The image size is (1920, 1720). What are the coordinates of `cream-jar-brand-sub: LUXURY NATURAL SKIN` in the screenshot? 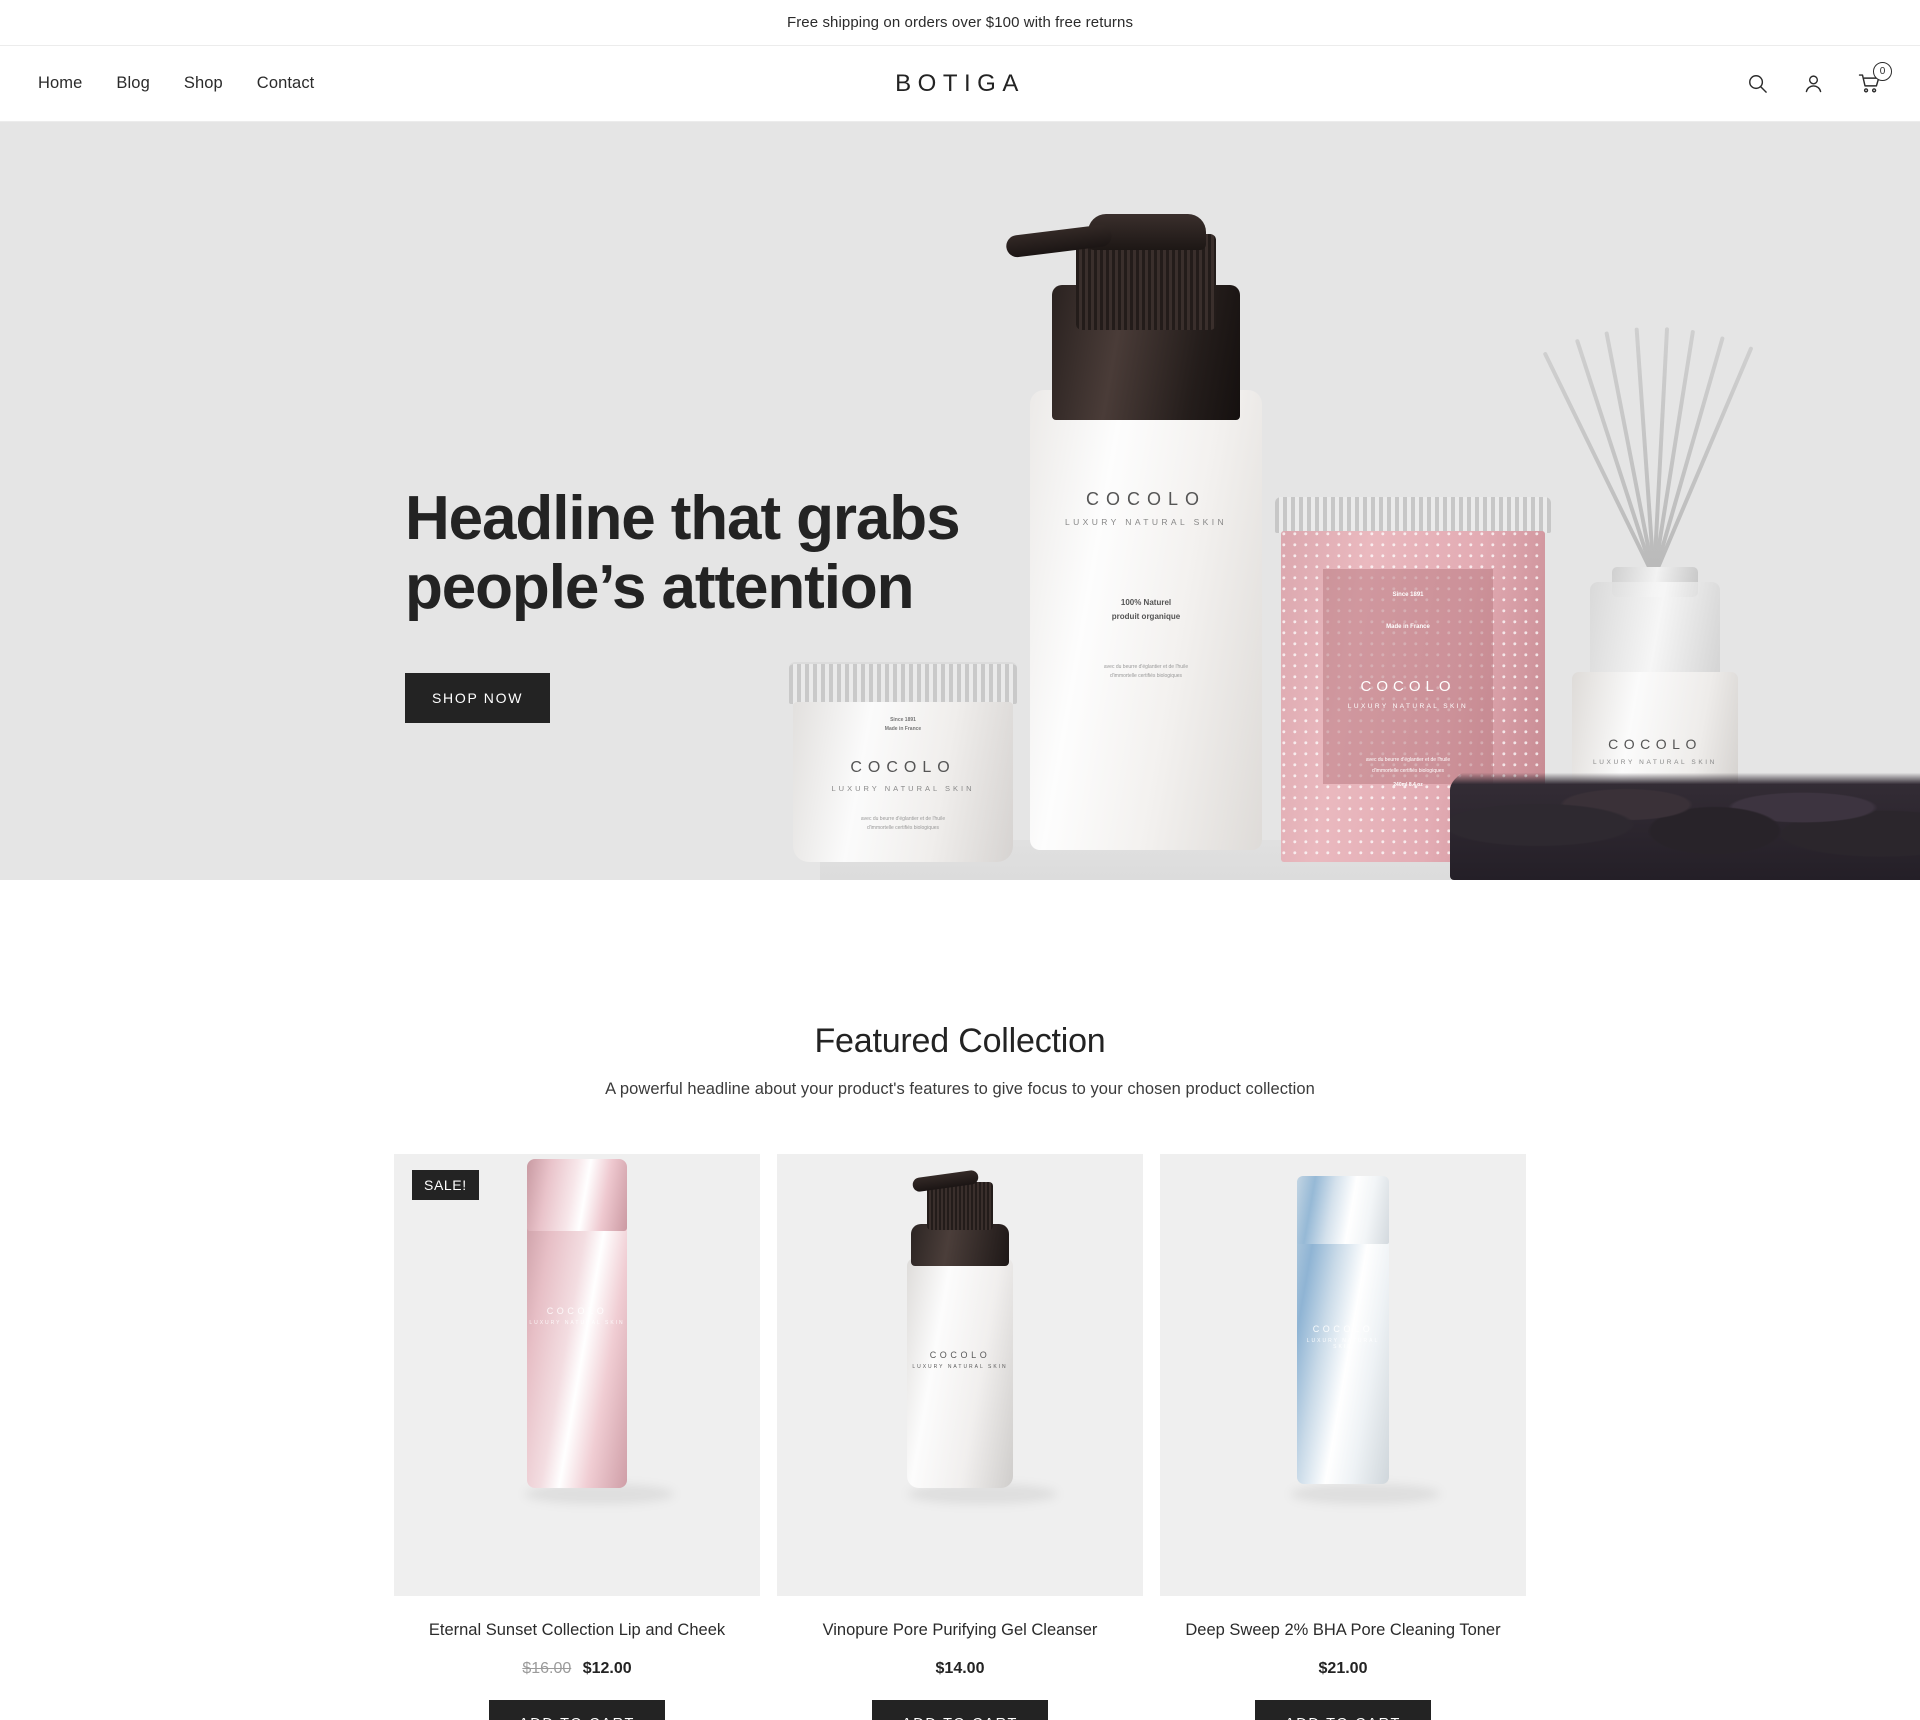 It's located at (903, 788).